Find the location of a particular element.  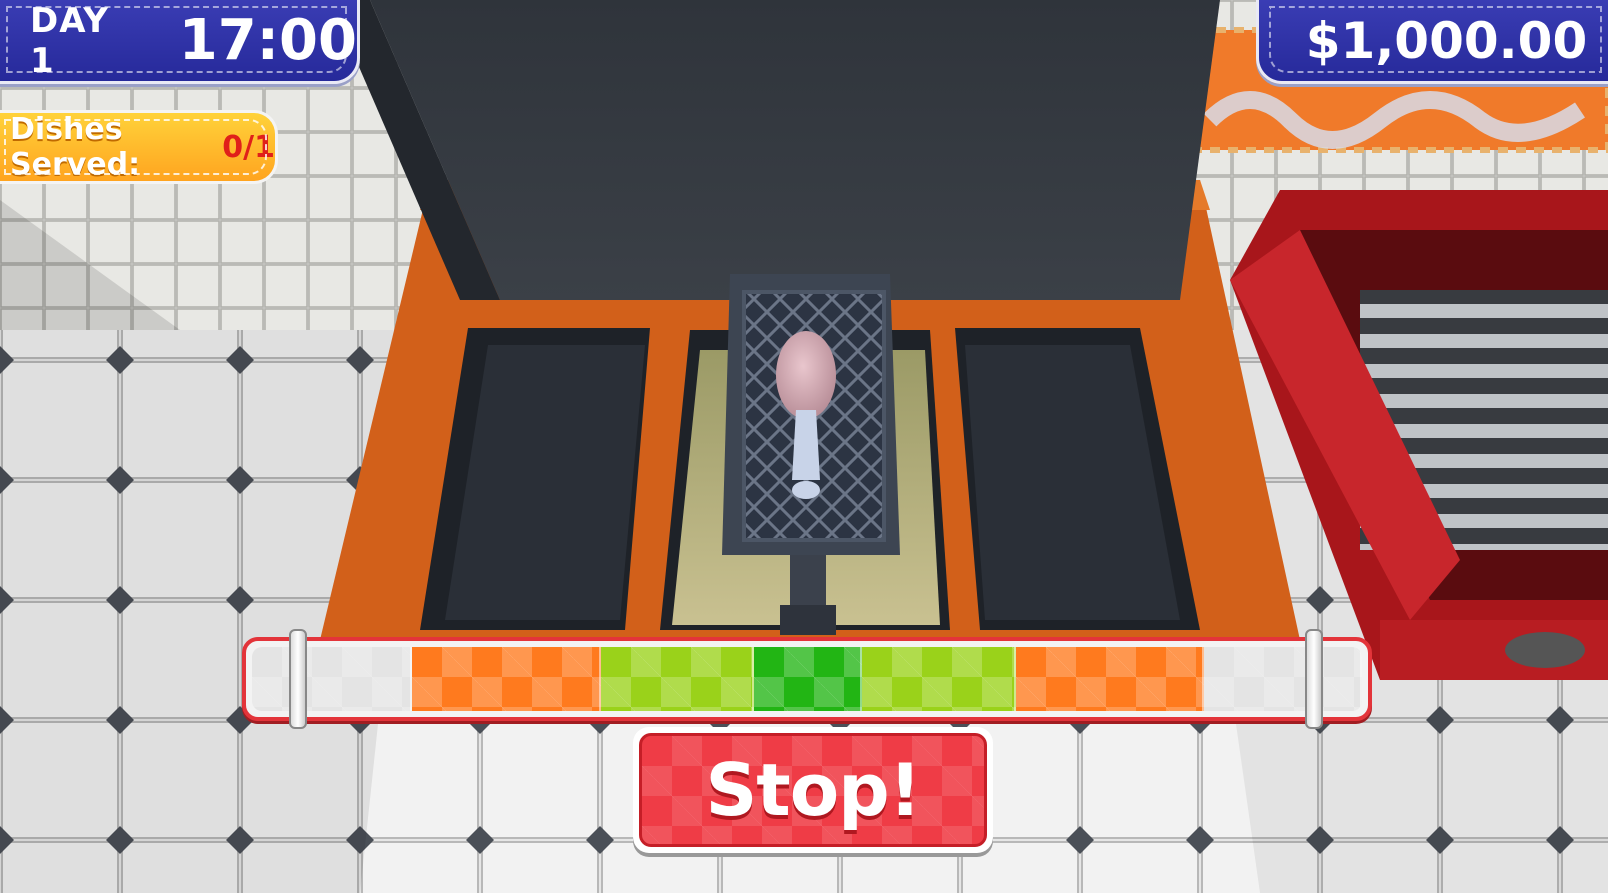

timing-bar-left-marker is located at coordinates (297, 679).